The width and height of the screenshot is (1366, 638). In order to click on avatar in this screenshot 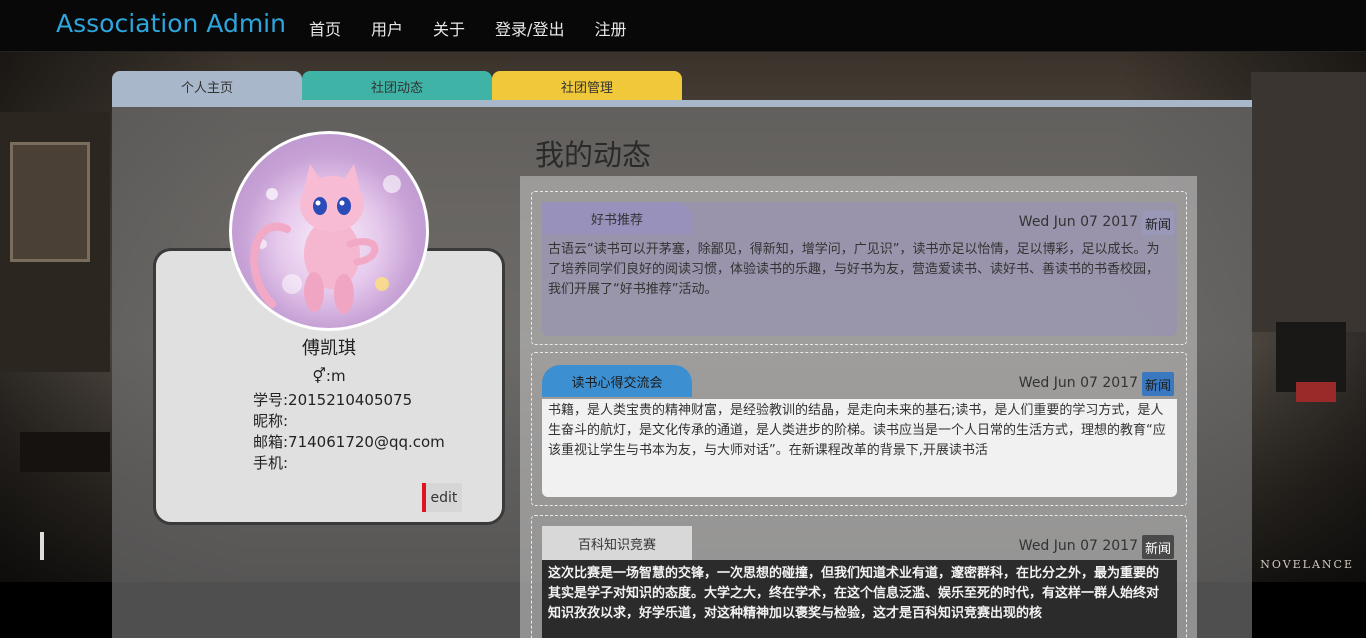, I will do `click(329, 231)`.